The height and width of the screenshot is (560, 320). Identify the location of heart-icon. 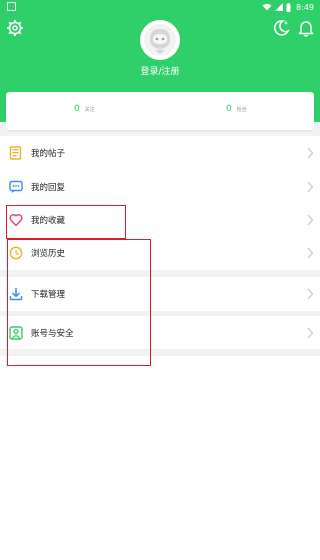
(16, 220).